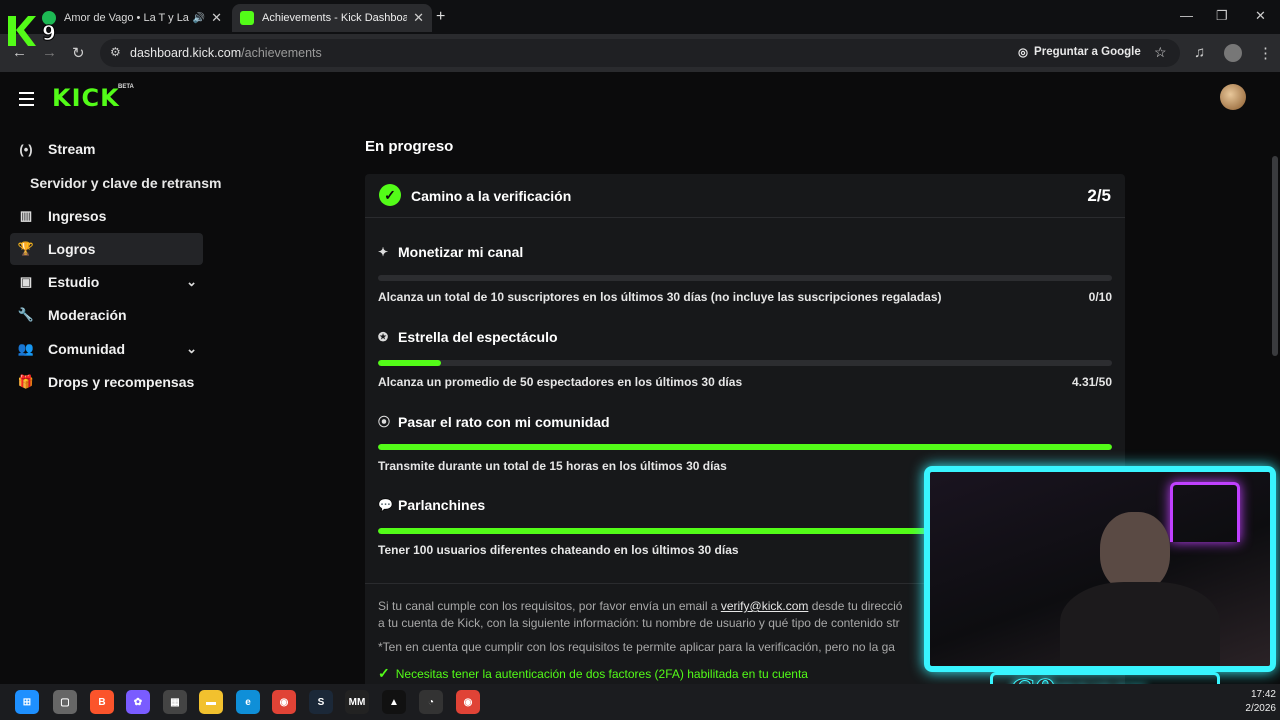 The image size is (1280, 720). I want to click on ask-google-button: ◎ Preguntar a Google, so click(1079, 52).